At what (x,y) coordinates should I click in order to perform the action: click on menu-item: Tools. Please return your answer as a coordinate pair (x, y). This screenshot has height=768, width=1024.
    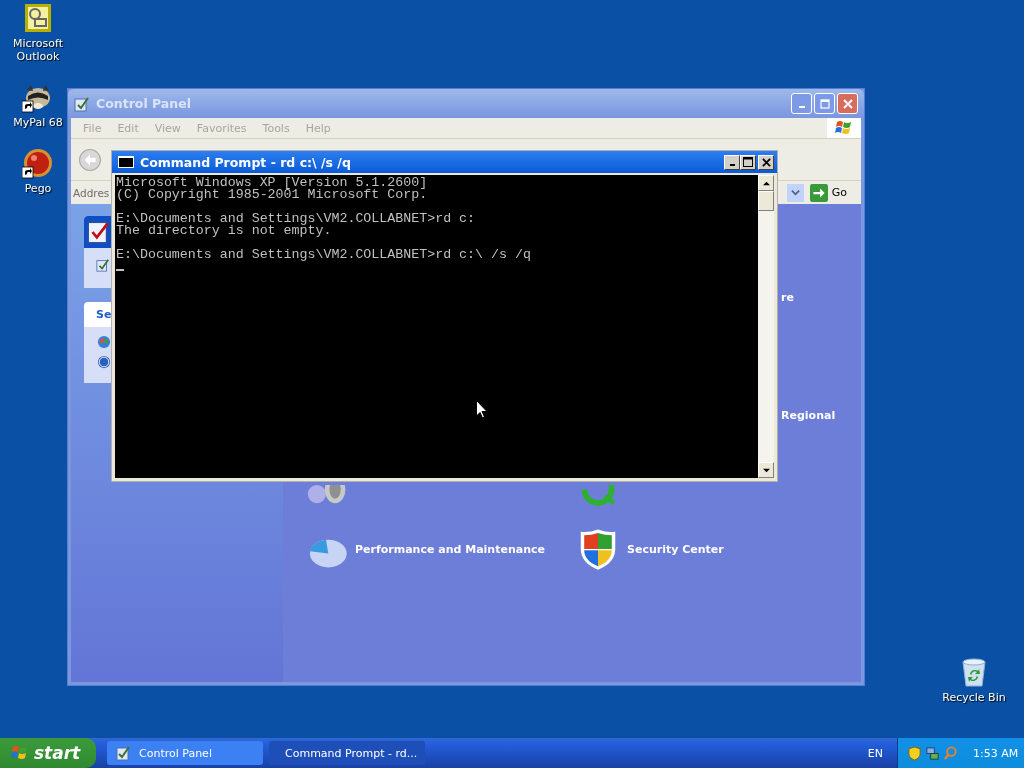
    Looking at the image, I should click on (276, 128).